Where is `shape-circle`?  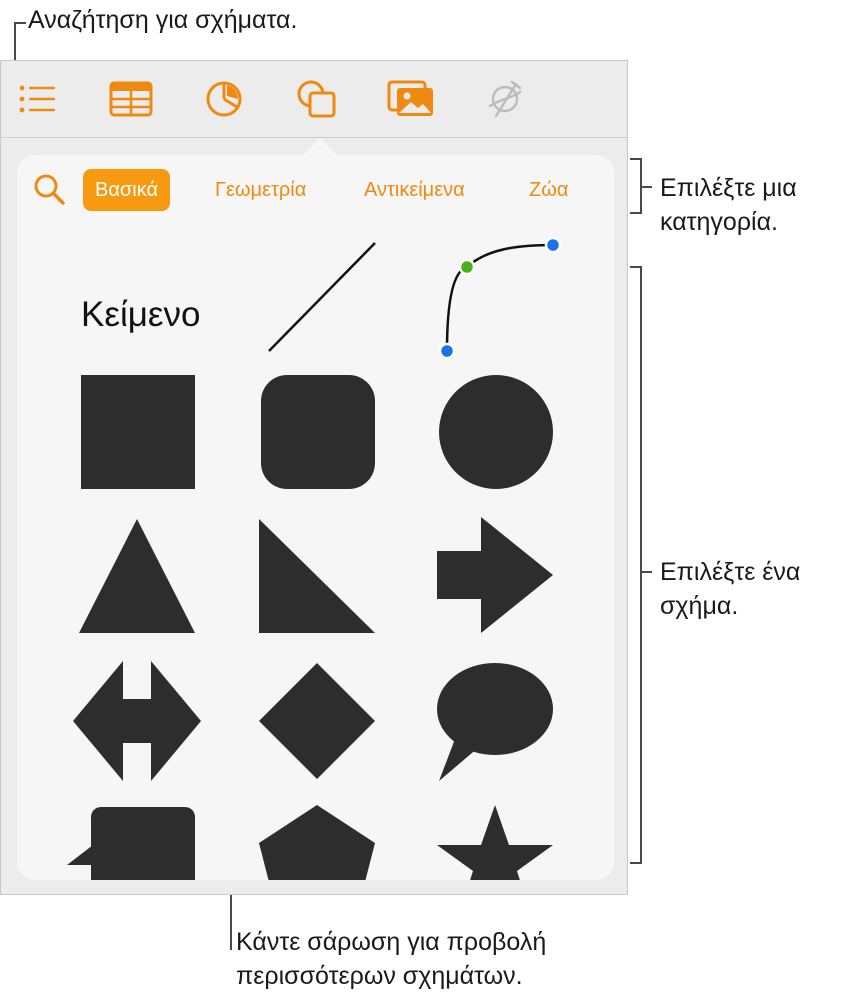 shape-circle is located at coordinates (517, 443).